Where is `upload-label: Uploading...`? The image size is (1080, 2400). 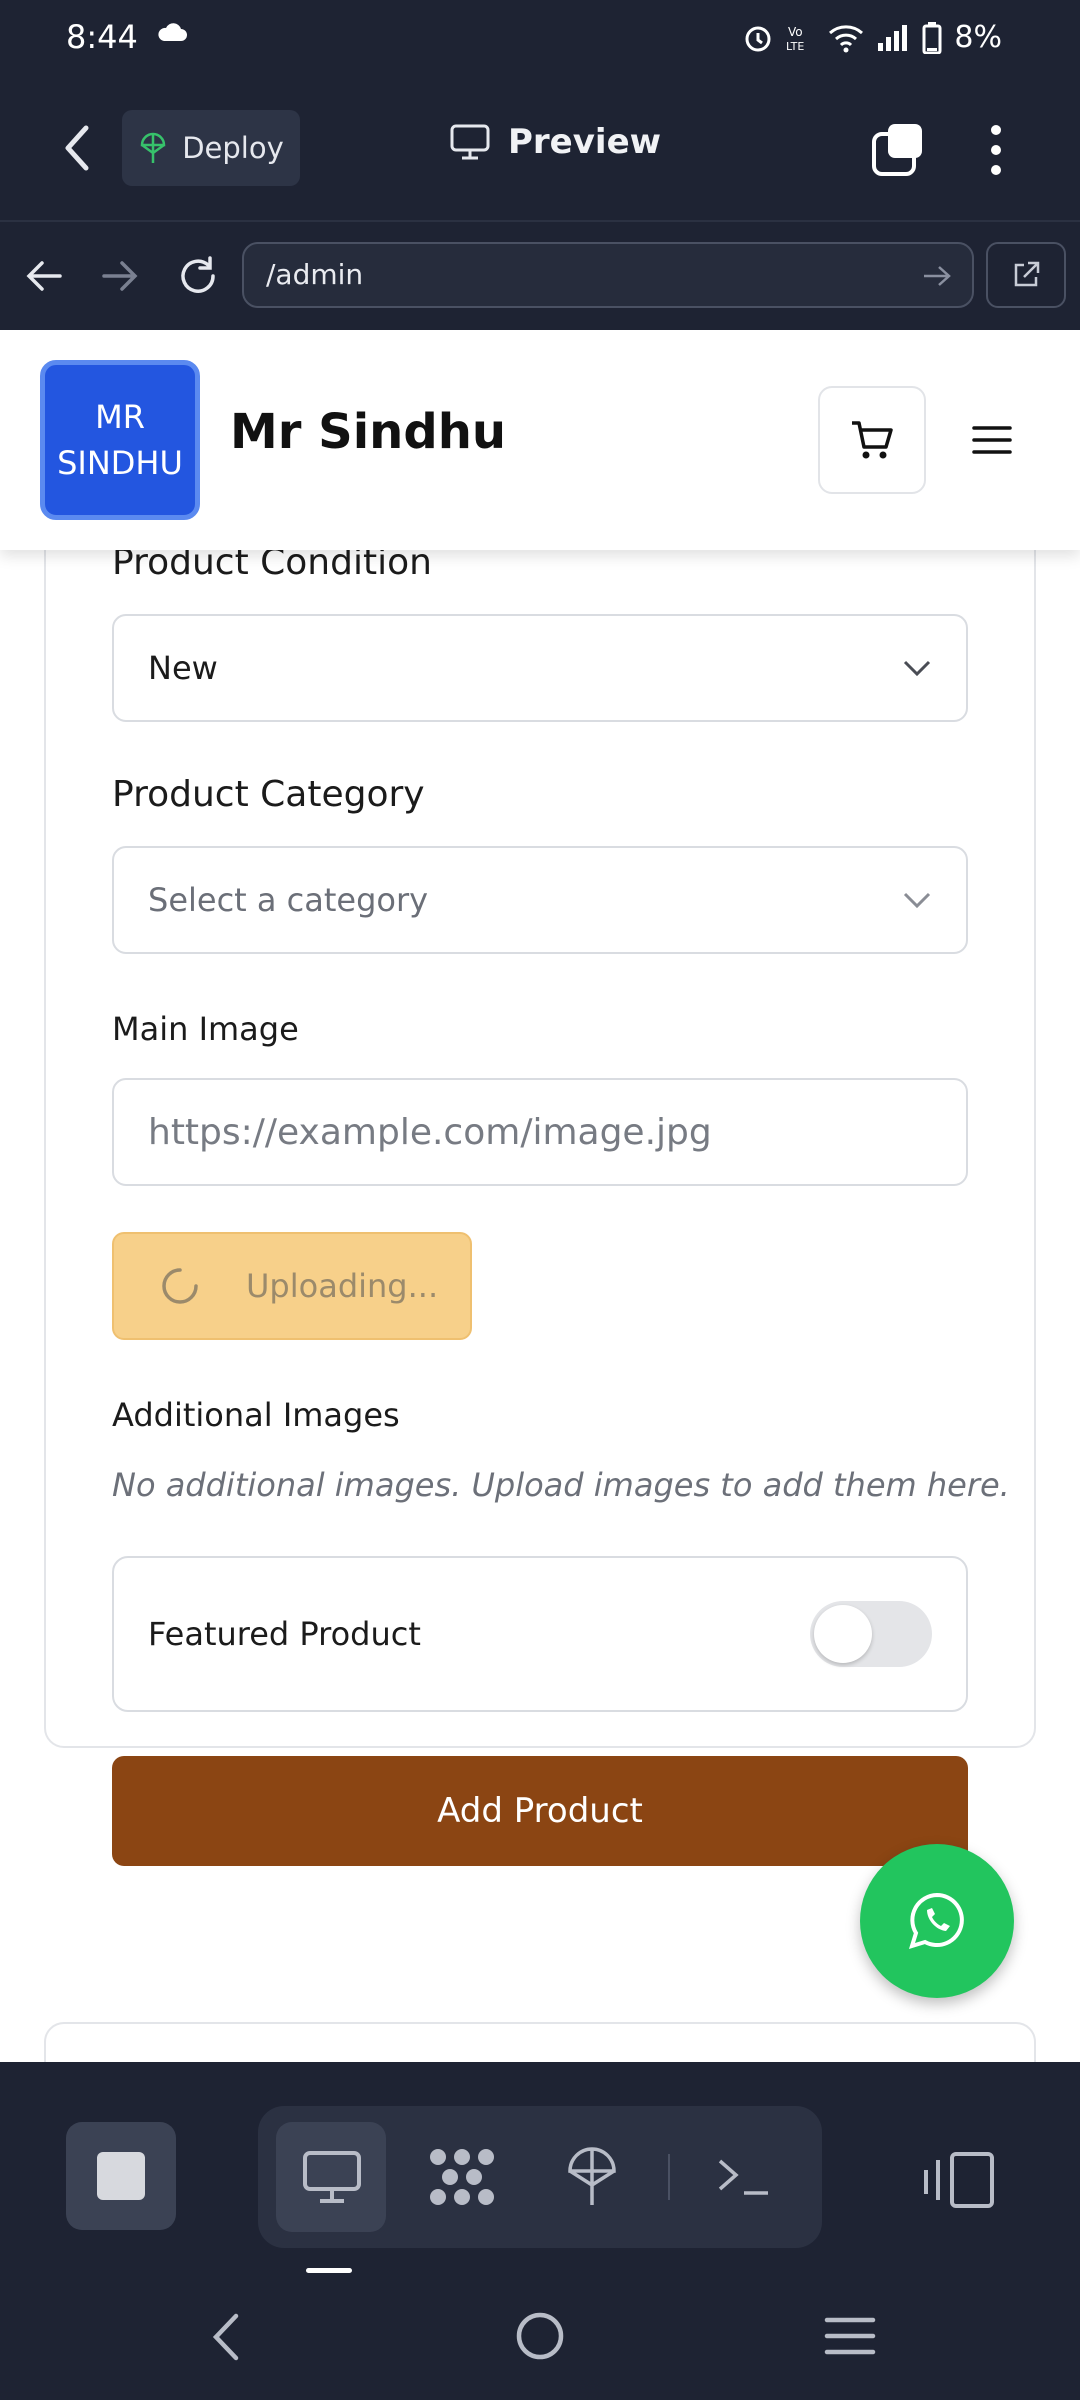
upload-label: Uploading... is located at coordinates (342, 1286).